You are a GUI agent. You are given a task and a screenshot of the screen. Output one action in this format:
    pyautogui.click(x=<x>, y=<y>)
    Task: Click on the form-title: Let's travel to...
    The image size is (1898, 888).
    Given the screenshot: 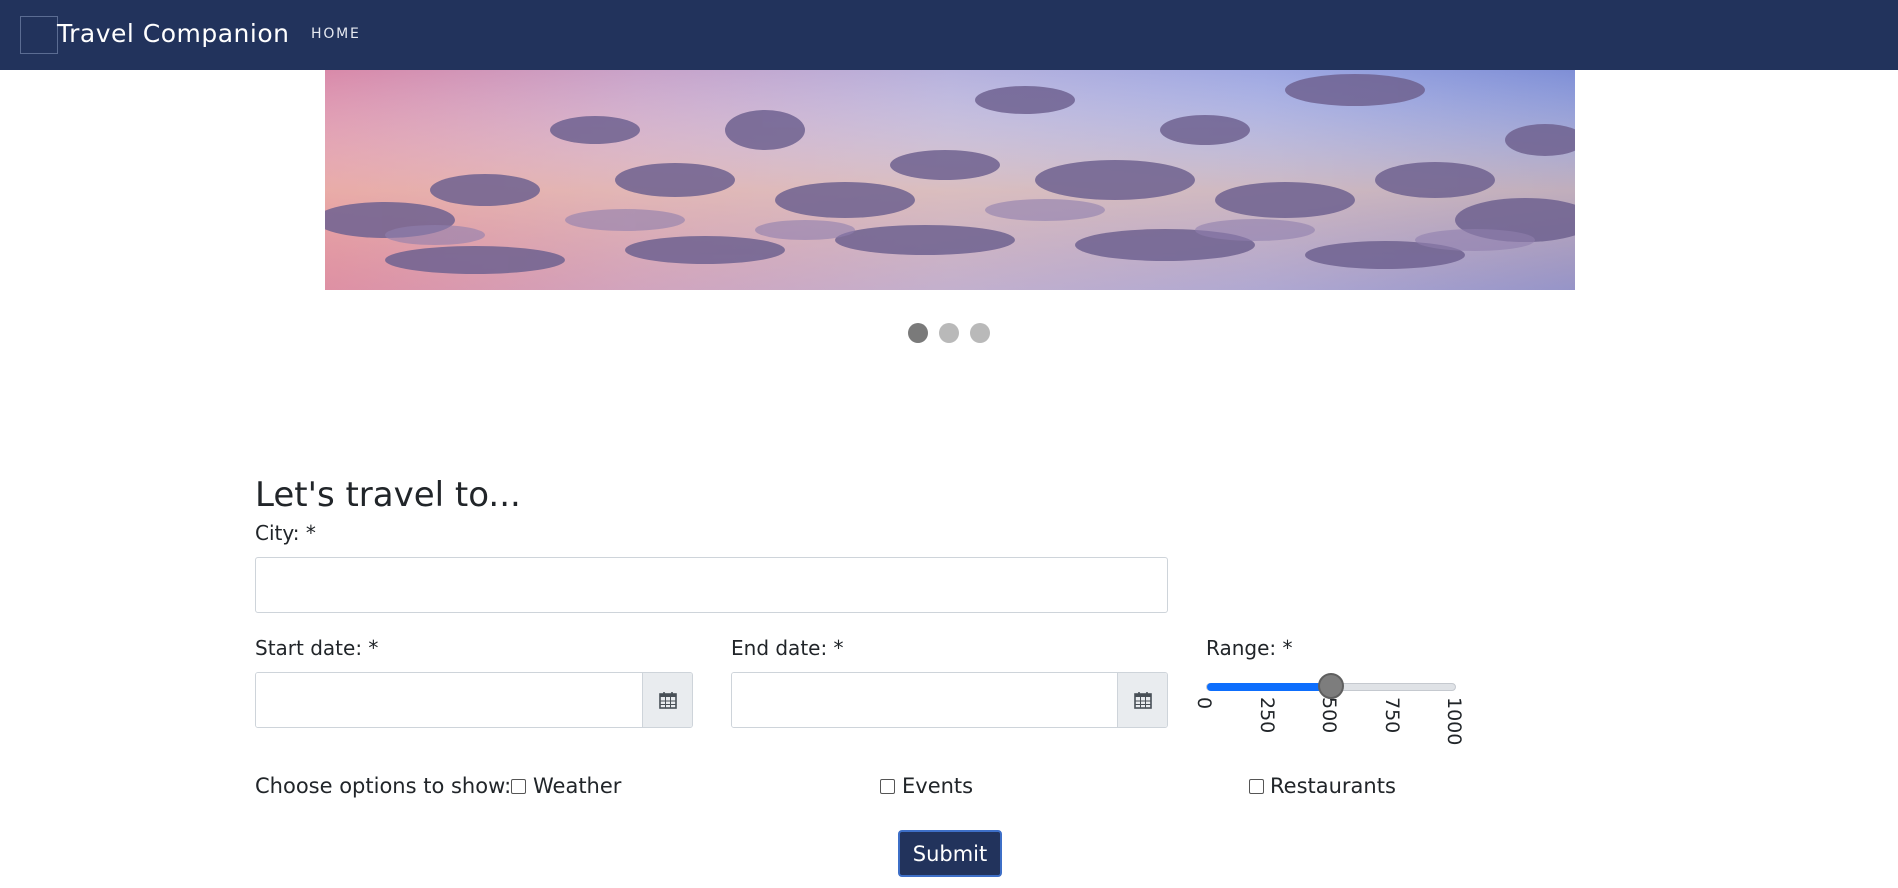 What is the action you would take?
    pyautogui.click(x=388, y=495)
    